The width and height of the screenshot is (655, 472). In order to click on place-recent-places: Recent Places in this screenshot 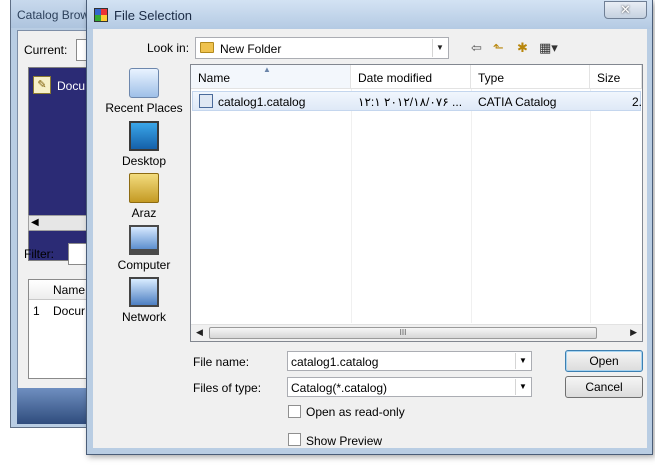, I will do `click(144, 94)`.